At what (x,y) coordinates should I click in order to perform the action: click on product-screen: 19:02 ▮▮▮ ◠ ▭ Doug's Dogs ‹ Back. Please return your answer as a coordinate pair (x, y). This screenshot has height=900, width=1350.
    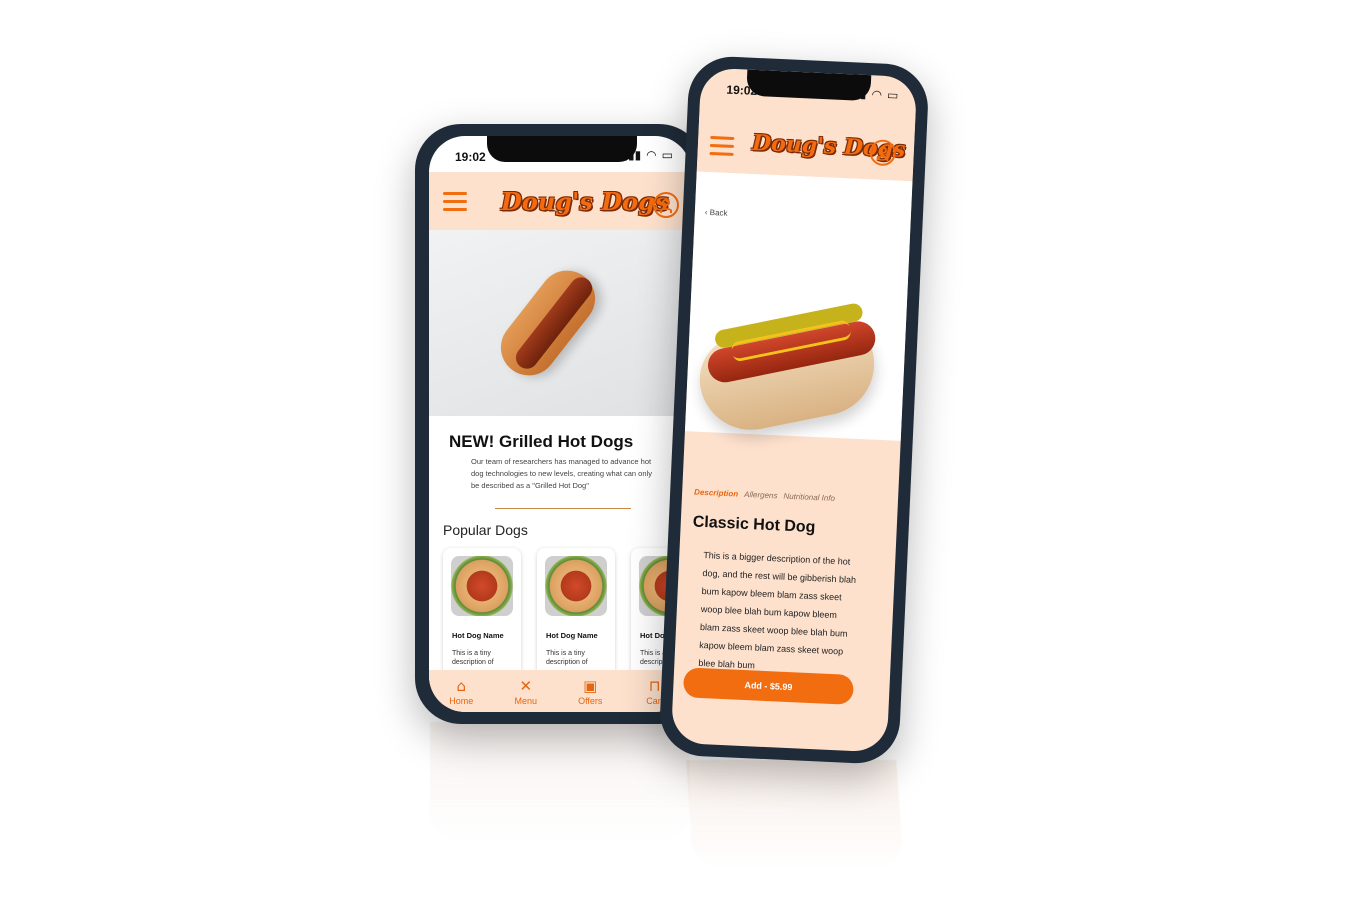
    Looking at the image, I should click on (794, 410).